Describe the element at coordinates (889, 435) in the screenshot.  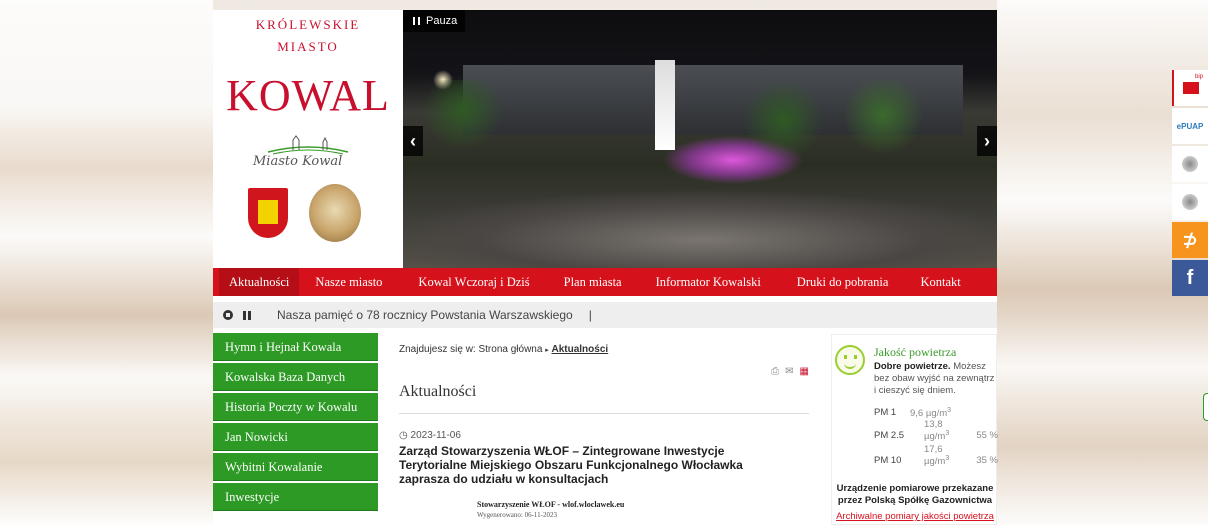
I see `reading-name: PM 2.5` at that location.